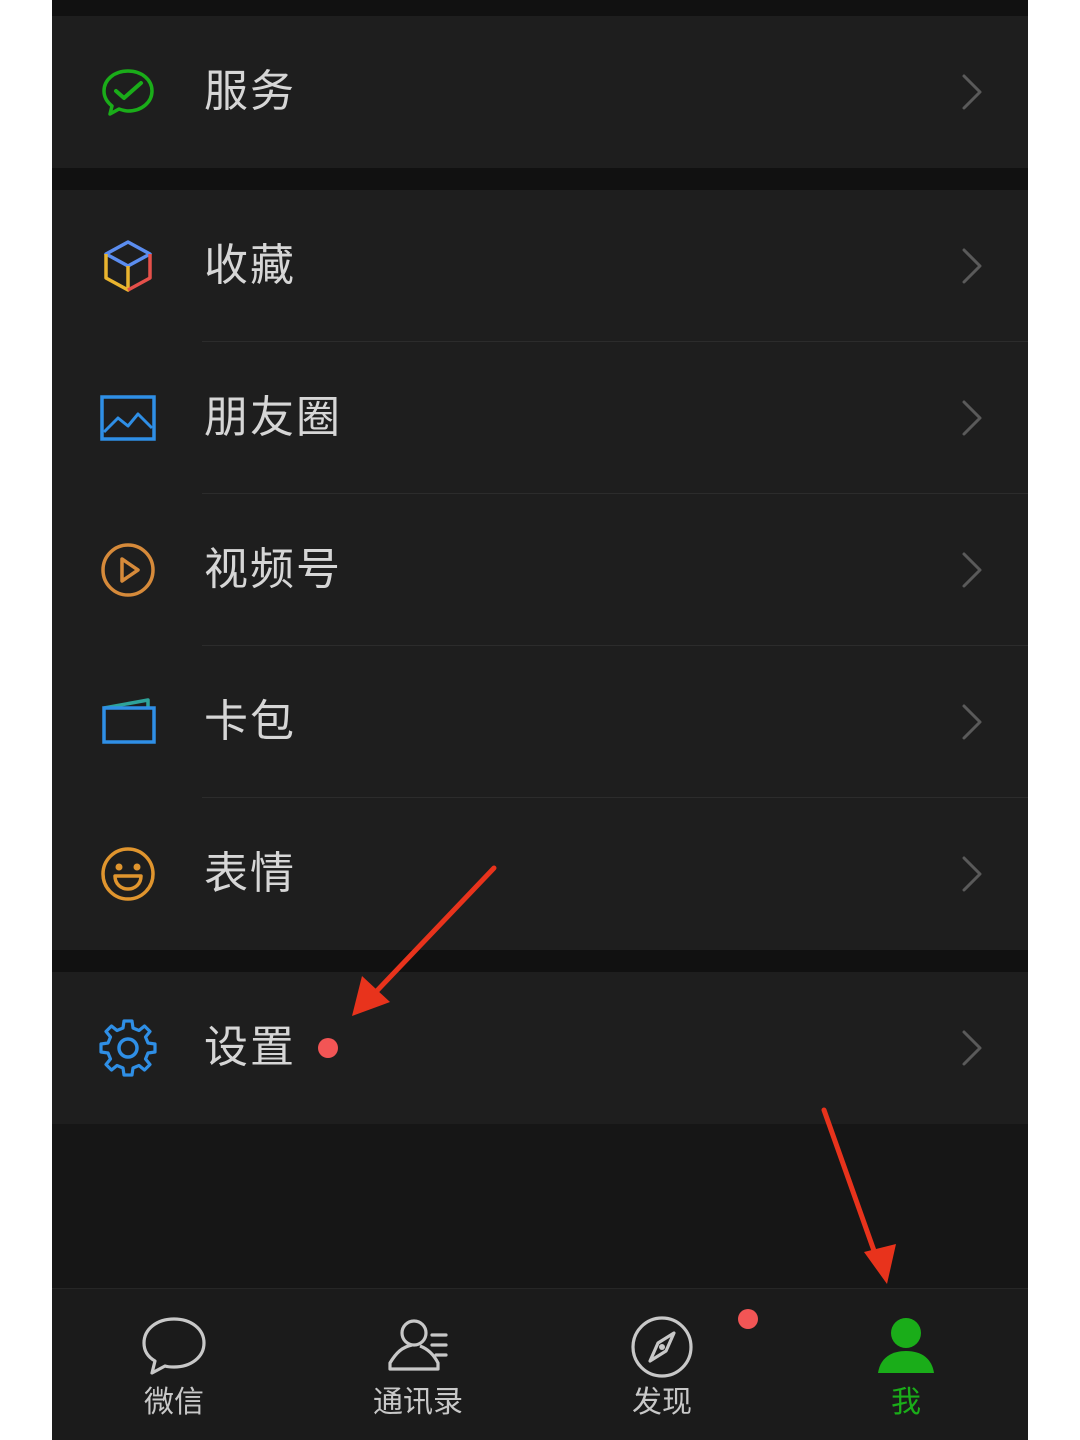 The width and height of the screenshot is (1080, 1440). What do you see at coordinates (418, 1347) in the screenshot?
I see `contacts-icon` at bounding box center [418, 1347].